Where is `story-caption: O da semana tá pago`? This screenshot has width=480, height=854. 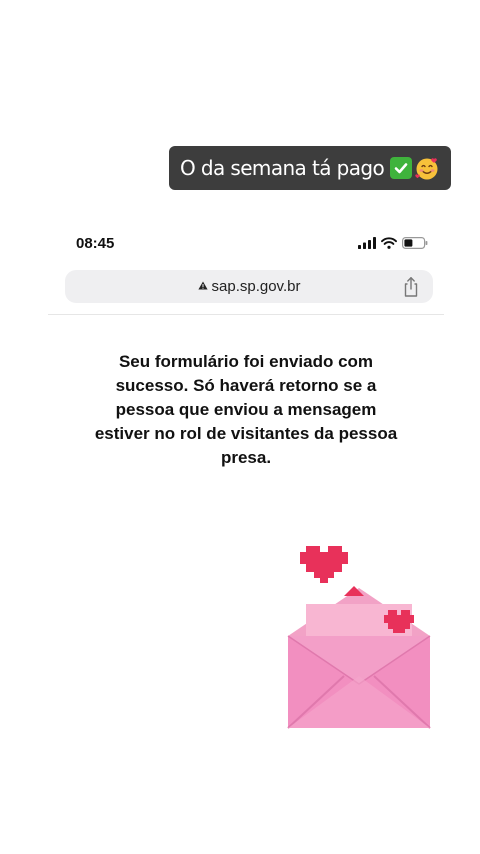 story-caption: O da semana tá pago is located at coordinates (310, 168).